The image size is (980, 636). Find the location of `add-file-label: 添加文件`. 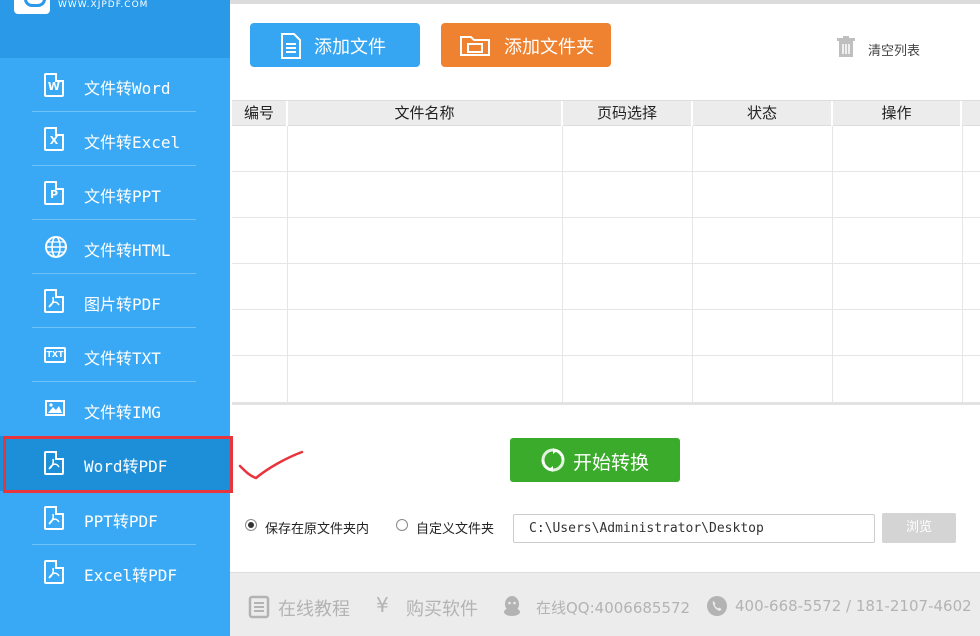

add-file-label: 添加文件 is located at coordinates (350, 47).